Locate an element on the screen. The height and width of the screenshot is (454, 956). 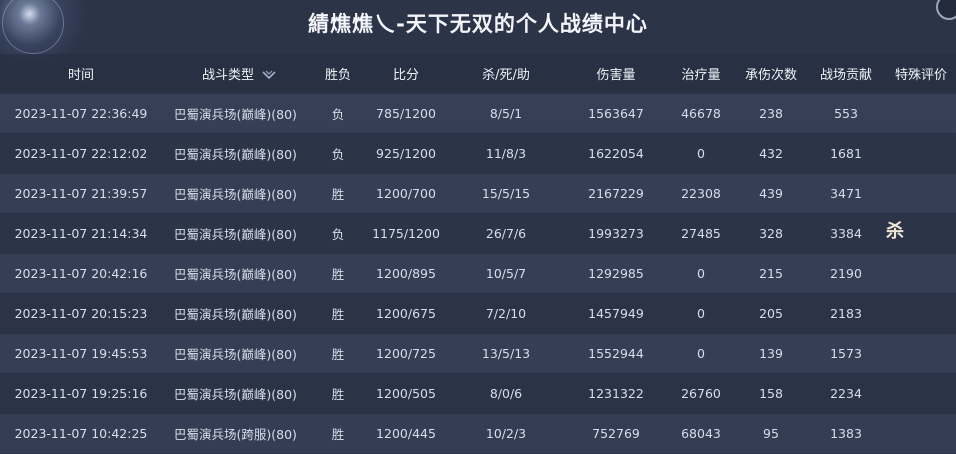
cell-time: 2023-11-07 20:15:23 is located at coordinates (81, 313).